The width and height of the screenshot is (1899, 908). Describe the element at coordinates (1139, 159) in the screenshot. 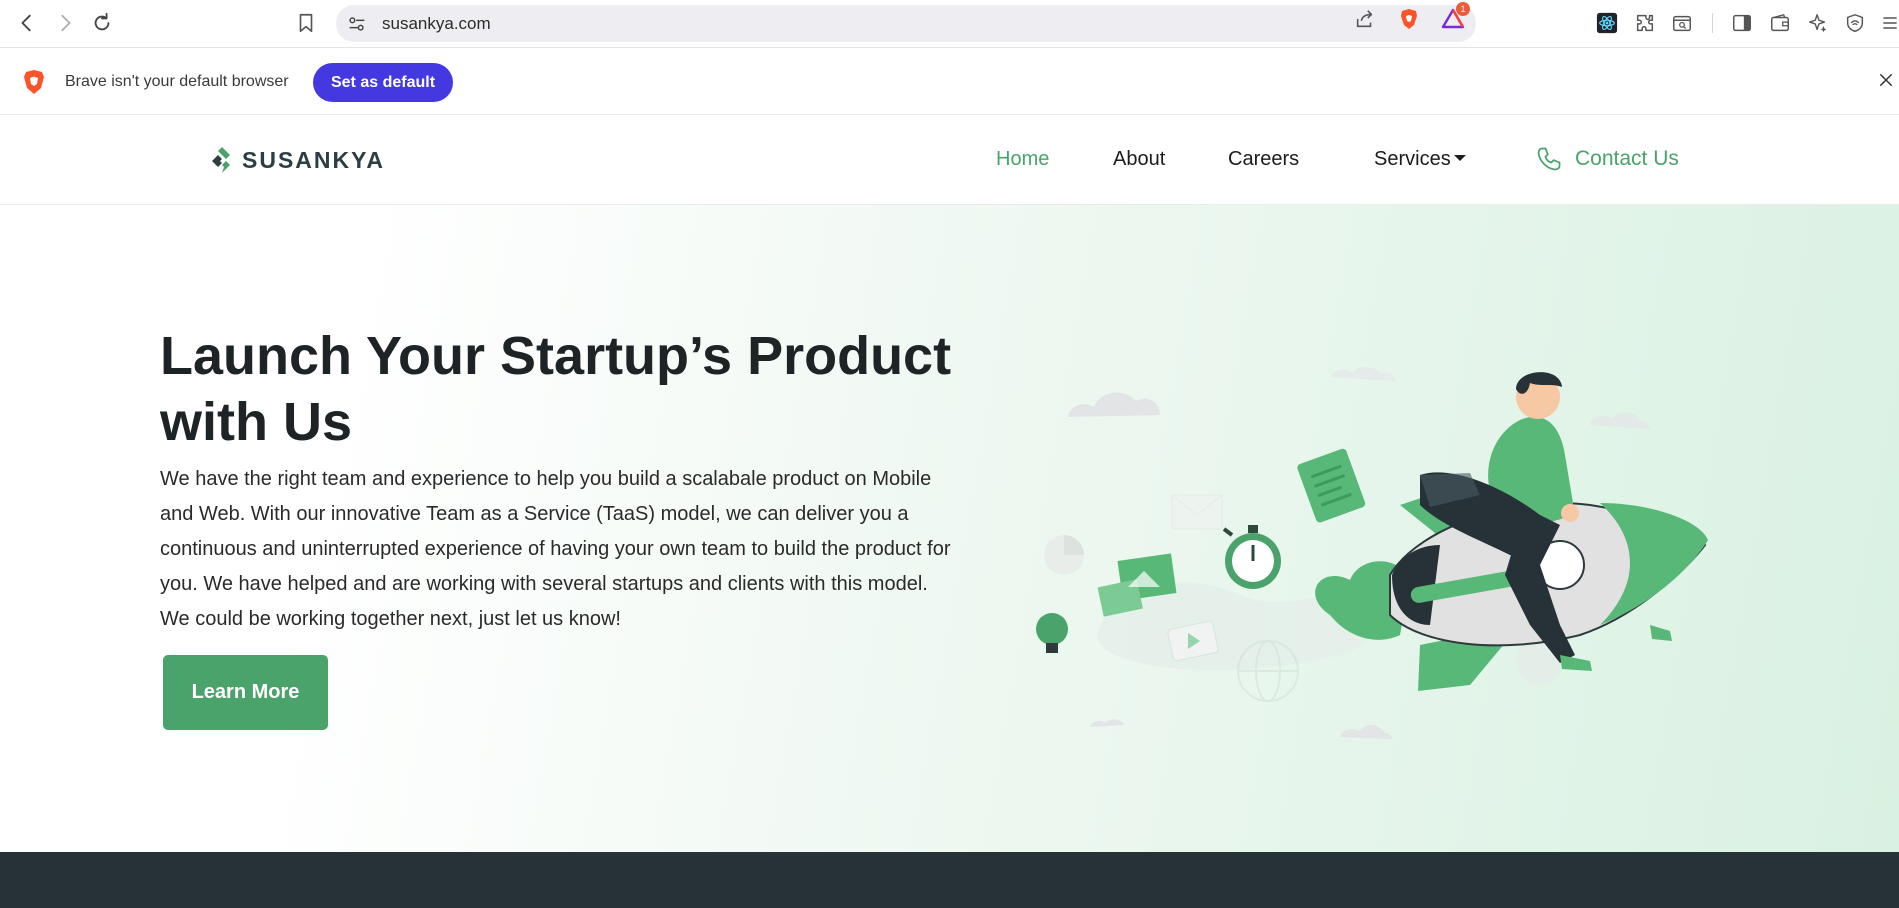

I see `nav-about: About` at that location.